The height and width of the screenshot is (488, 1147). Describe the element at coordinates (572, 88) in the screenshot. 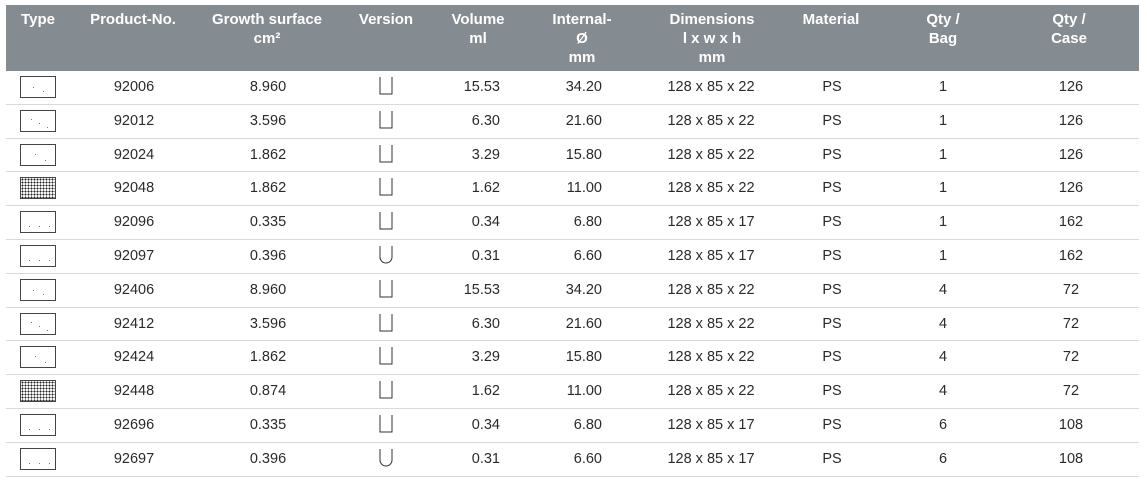

I see `table-row: 92006 8.960 15.53 34.20 128 x 85 x 22 PS 1 126` at that location.